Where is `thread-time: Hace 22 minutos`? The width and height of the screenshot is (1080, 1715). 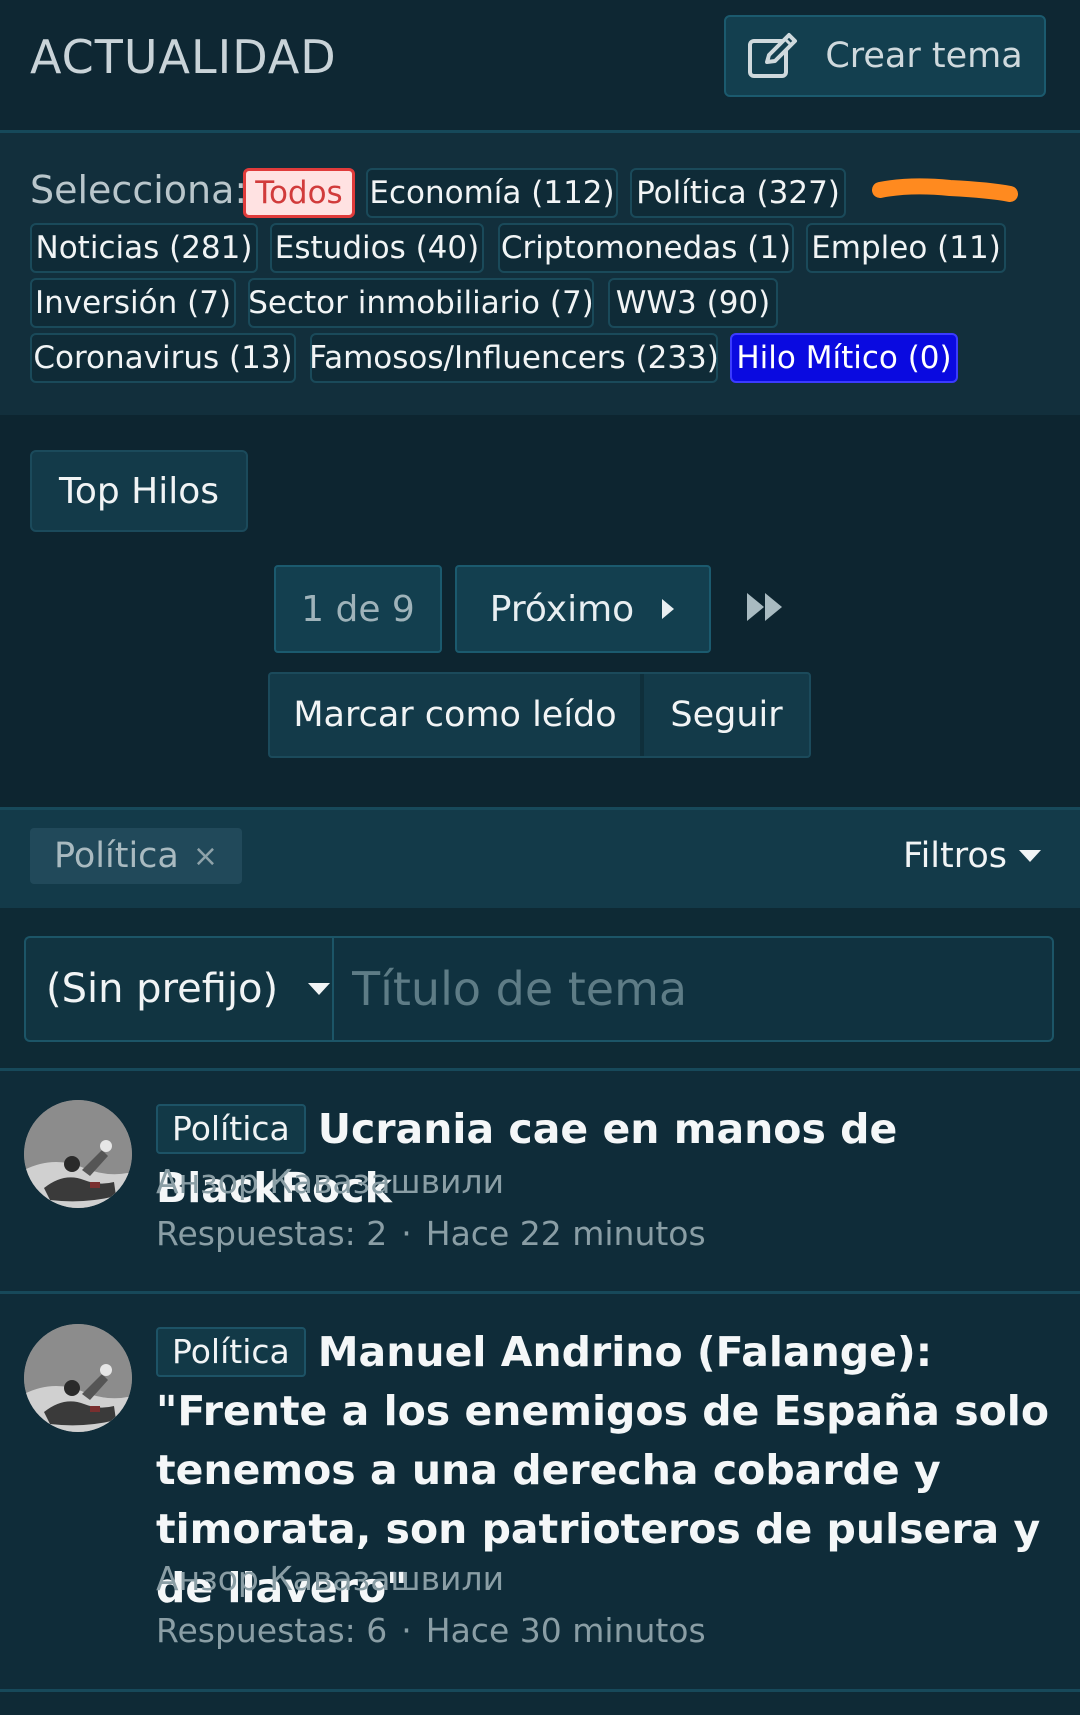
thread-time: Hace 22 minutos is located at coordinates (566, 1233).